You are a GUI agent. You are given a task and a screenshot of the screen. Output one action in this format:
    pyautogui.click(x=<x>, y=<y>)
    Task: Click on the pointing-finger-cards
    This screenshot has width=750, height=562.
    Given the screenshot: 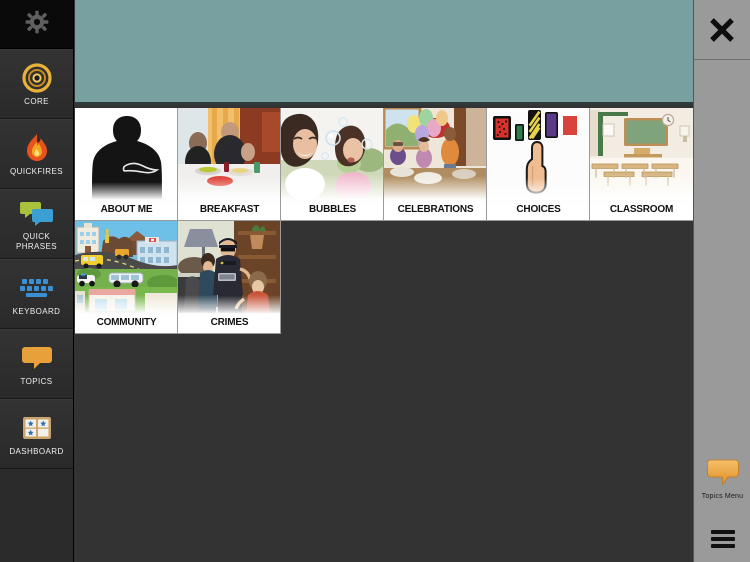 What is the action you would take?
    pyautogui.click(x=538, y=154)
    